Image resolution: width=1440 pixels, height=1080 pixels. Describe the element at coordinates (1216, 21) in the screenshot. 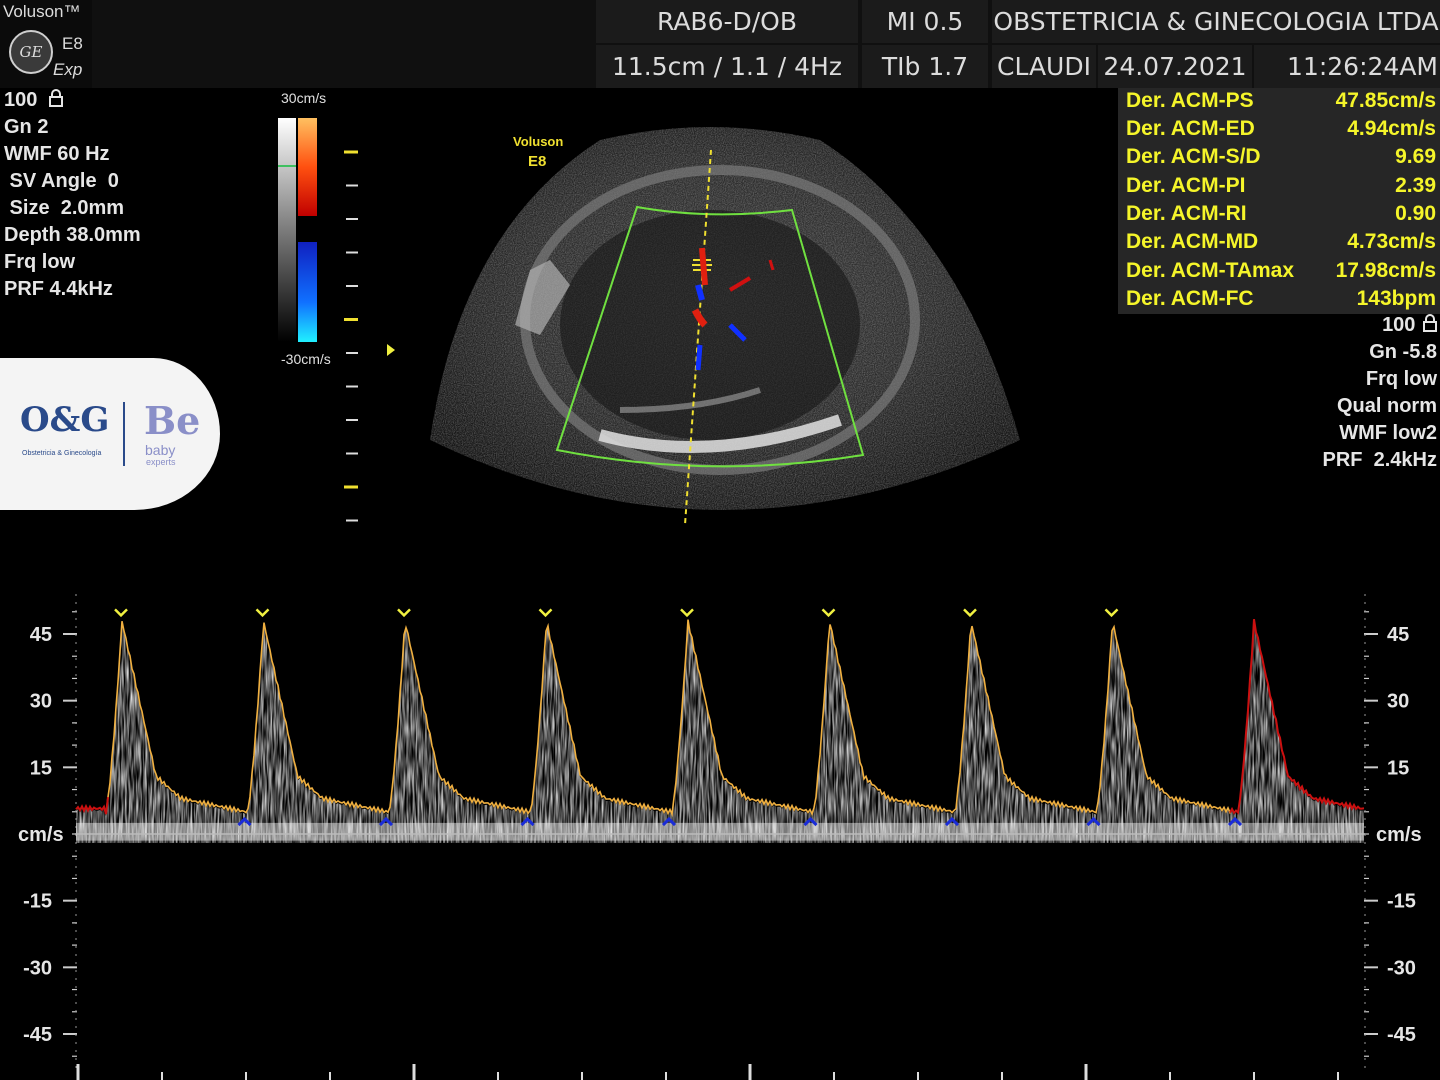

I see `institution-field: OBSTETRICIA & GINECOLOGIA LTDA` at that location.